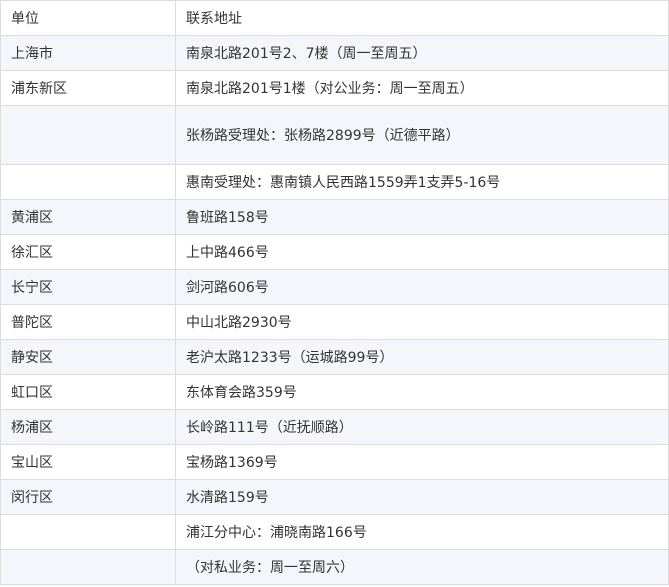 The image size is (669, 587). I want to click on address-cell: 水清路159号, so click(422, 497).